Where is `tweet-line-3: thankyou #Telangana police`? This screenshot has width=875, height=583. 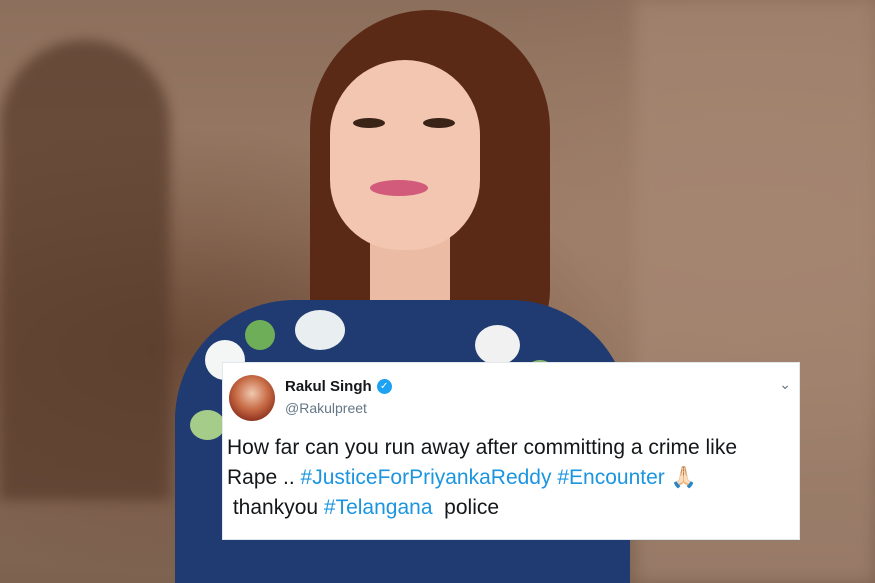
tweet-line-3: thankyou #Telangana police is located at coordinates (512, 508).